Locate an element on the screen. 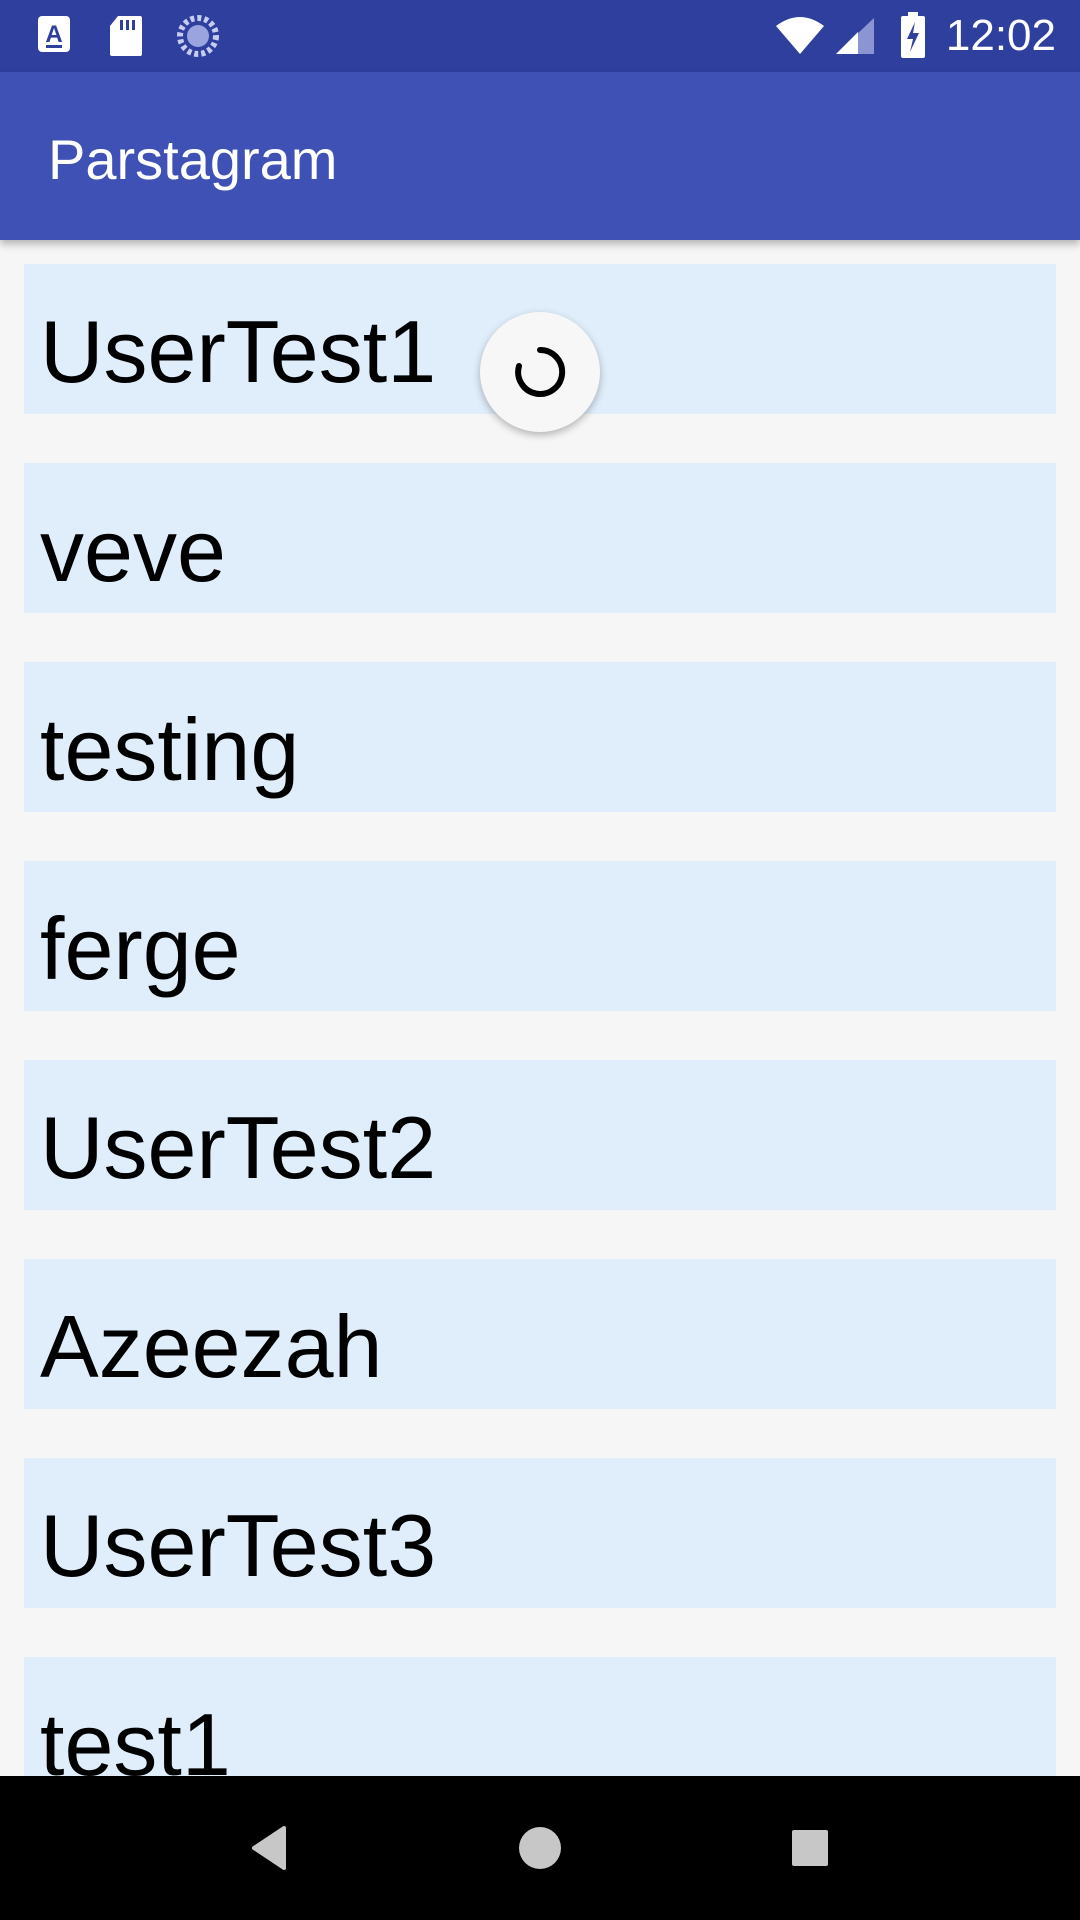 This screenshot has height=1920, width=1080. font-a-icon: A is located at coordinates (54, 36).